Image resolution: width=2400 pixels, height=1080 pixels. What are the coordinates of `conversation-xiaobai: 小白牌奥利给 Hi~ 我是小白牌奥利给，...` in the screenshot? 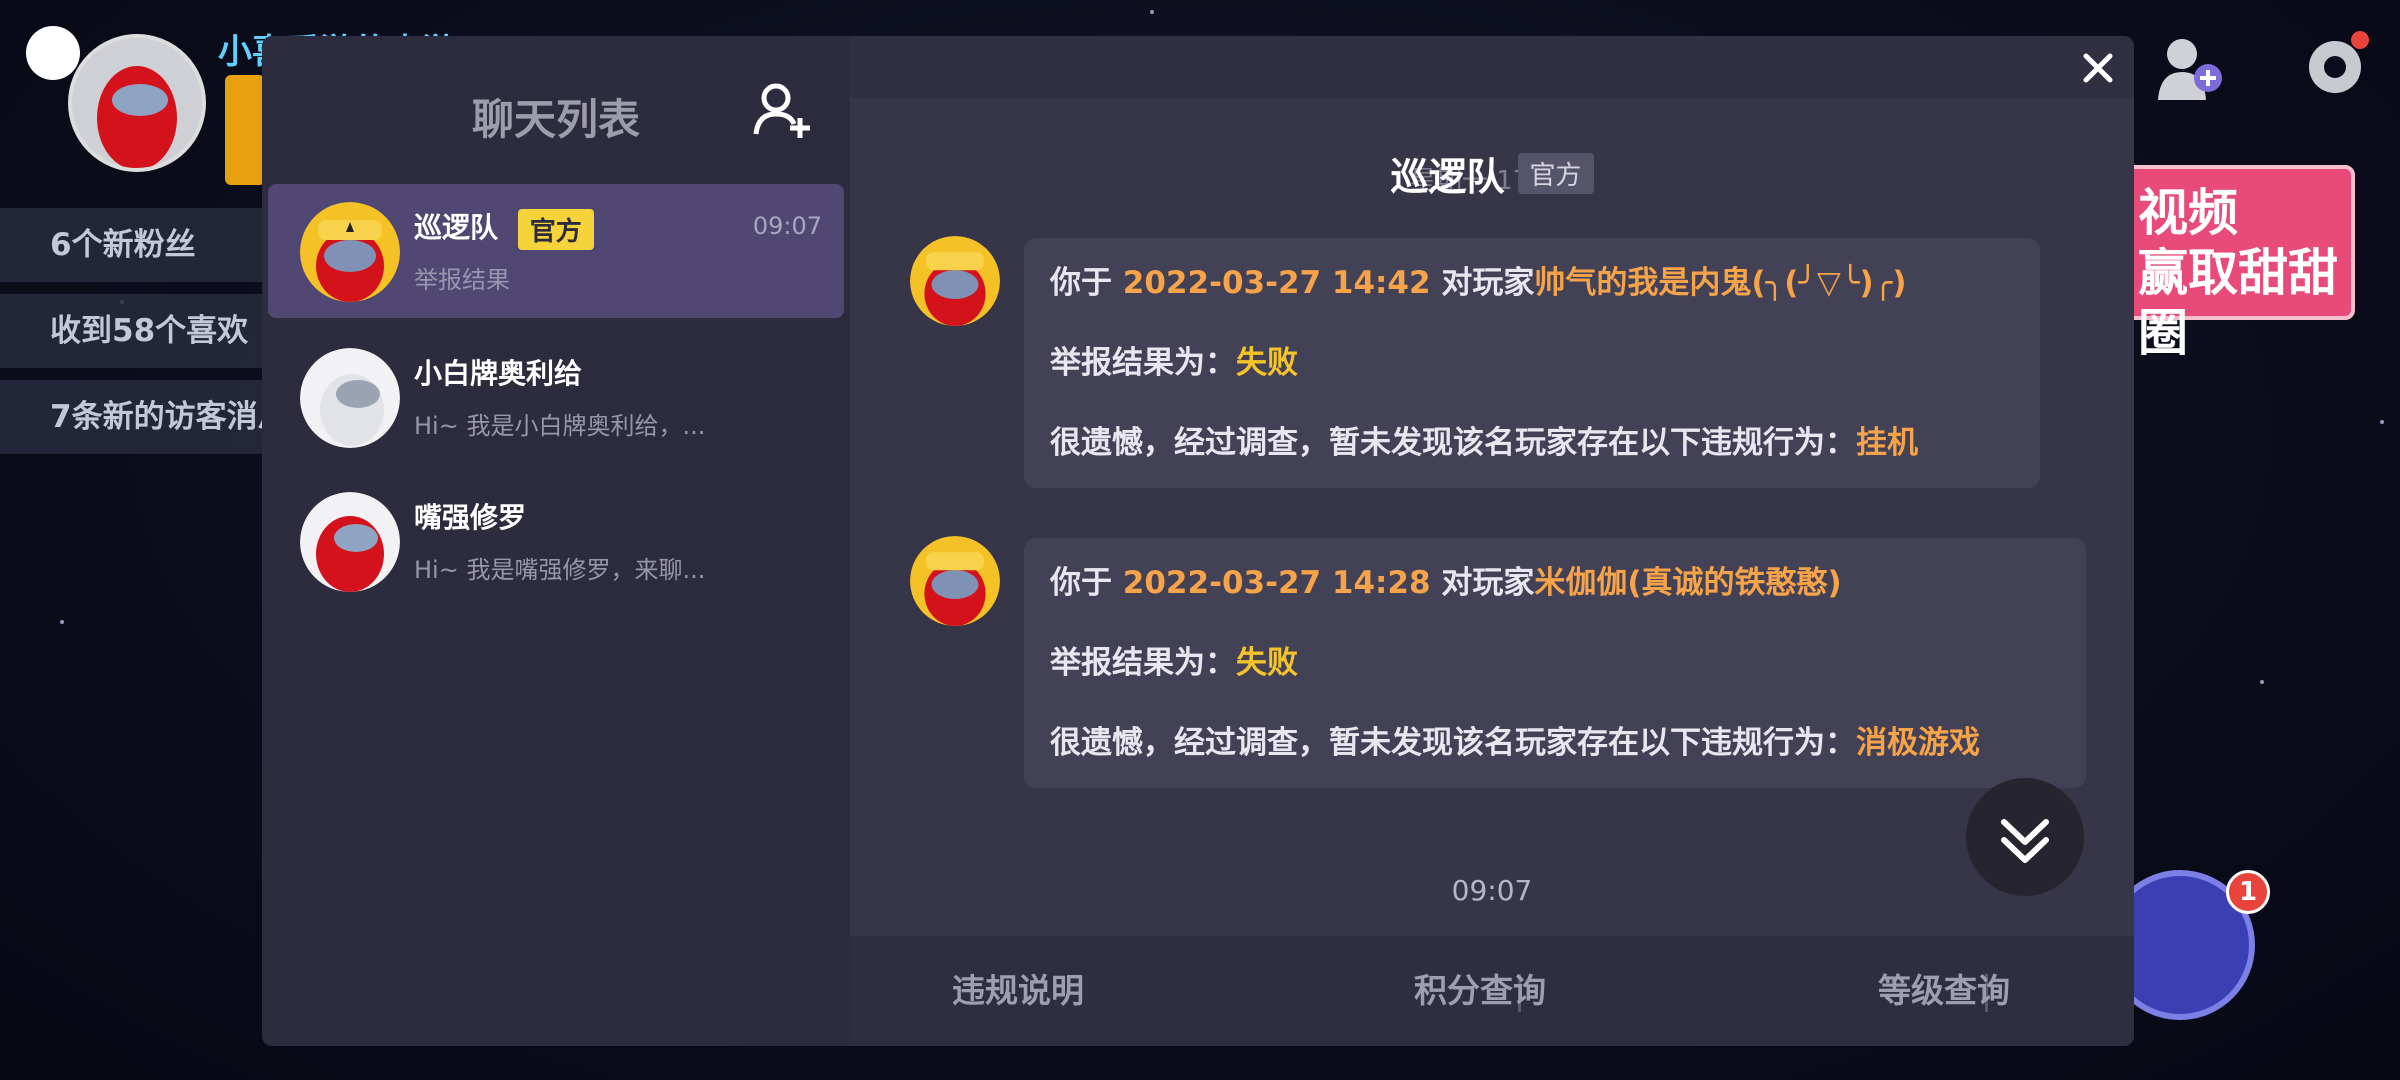 It's located at (556, 397).